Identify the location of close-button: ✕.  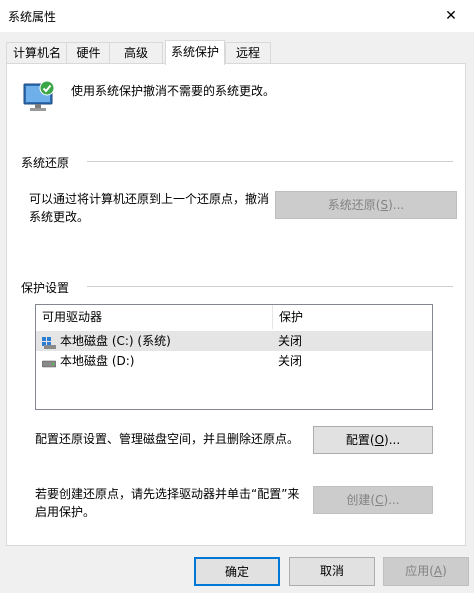
(451, 16).